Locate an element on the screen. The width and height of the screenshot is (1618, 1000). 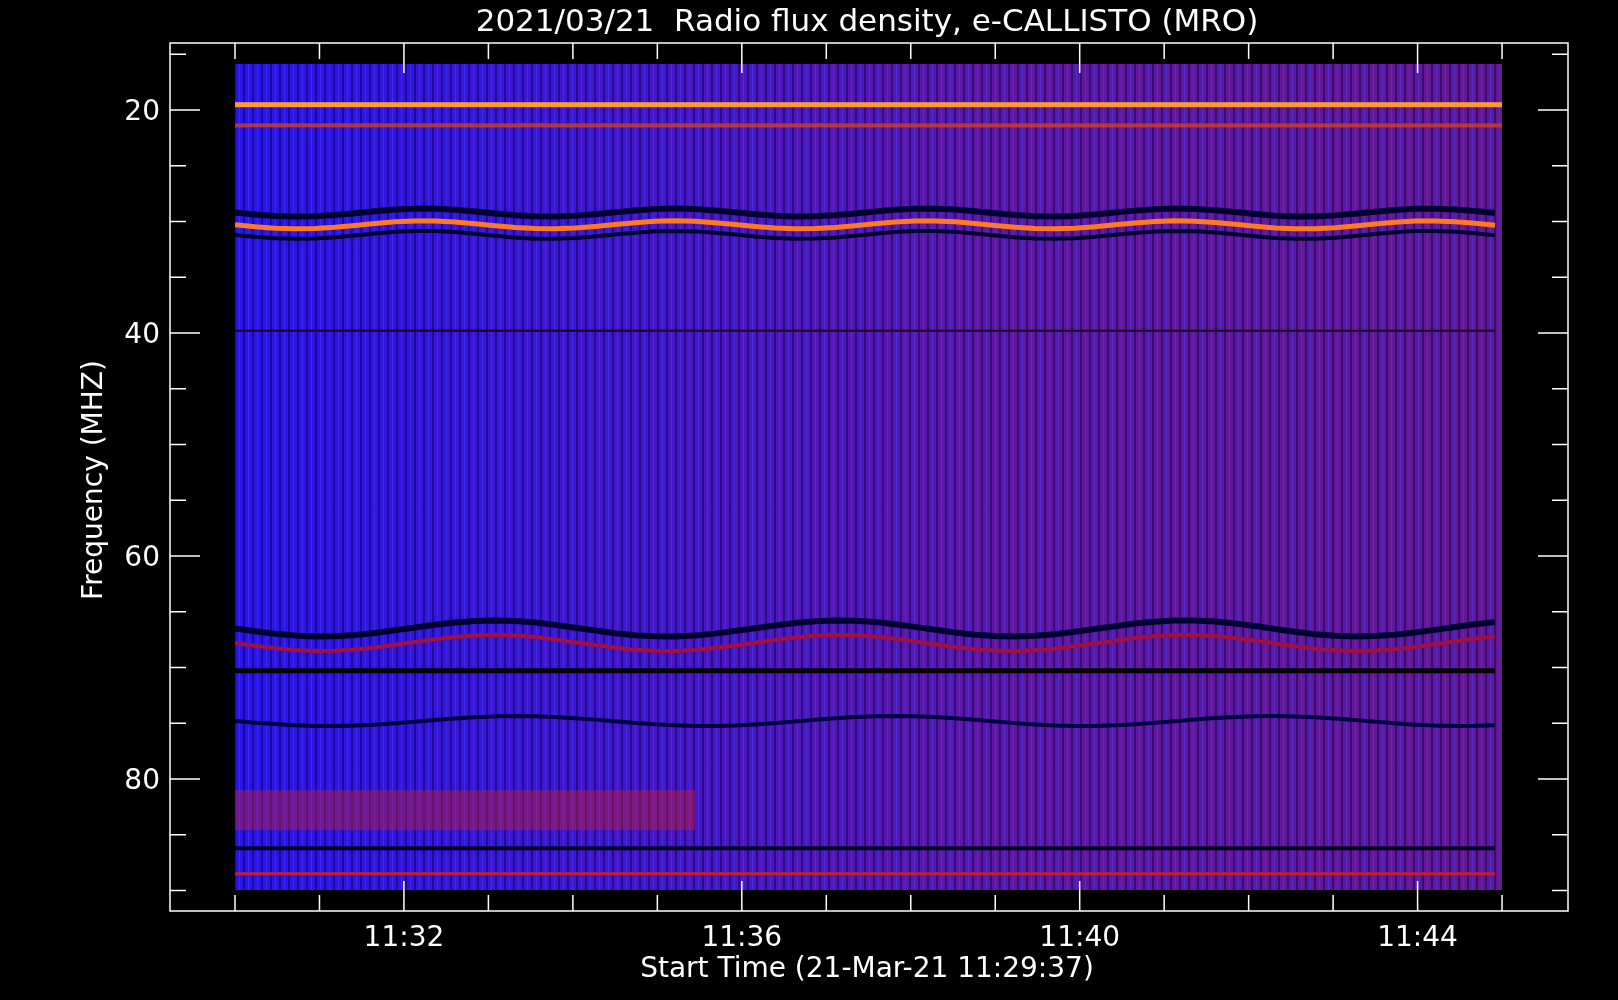
x-tick-label: 11:40 is located at coordinates (1080, 936).